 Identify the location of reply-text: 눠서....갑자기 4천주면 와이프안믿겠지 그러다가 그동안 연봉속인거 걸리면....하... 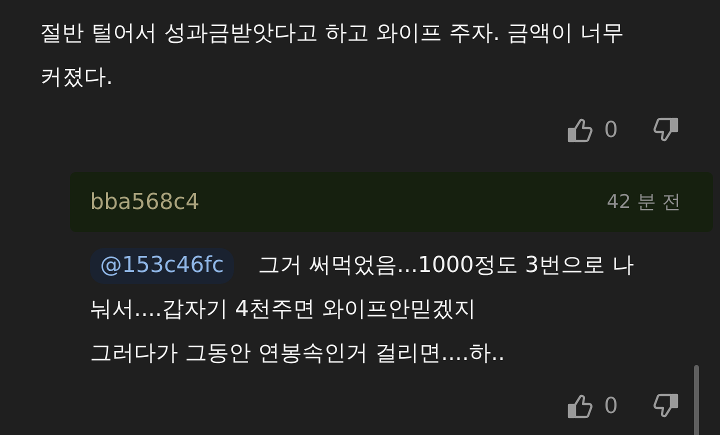
(298, 332).